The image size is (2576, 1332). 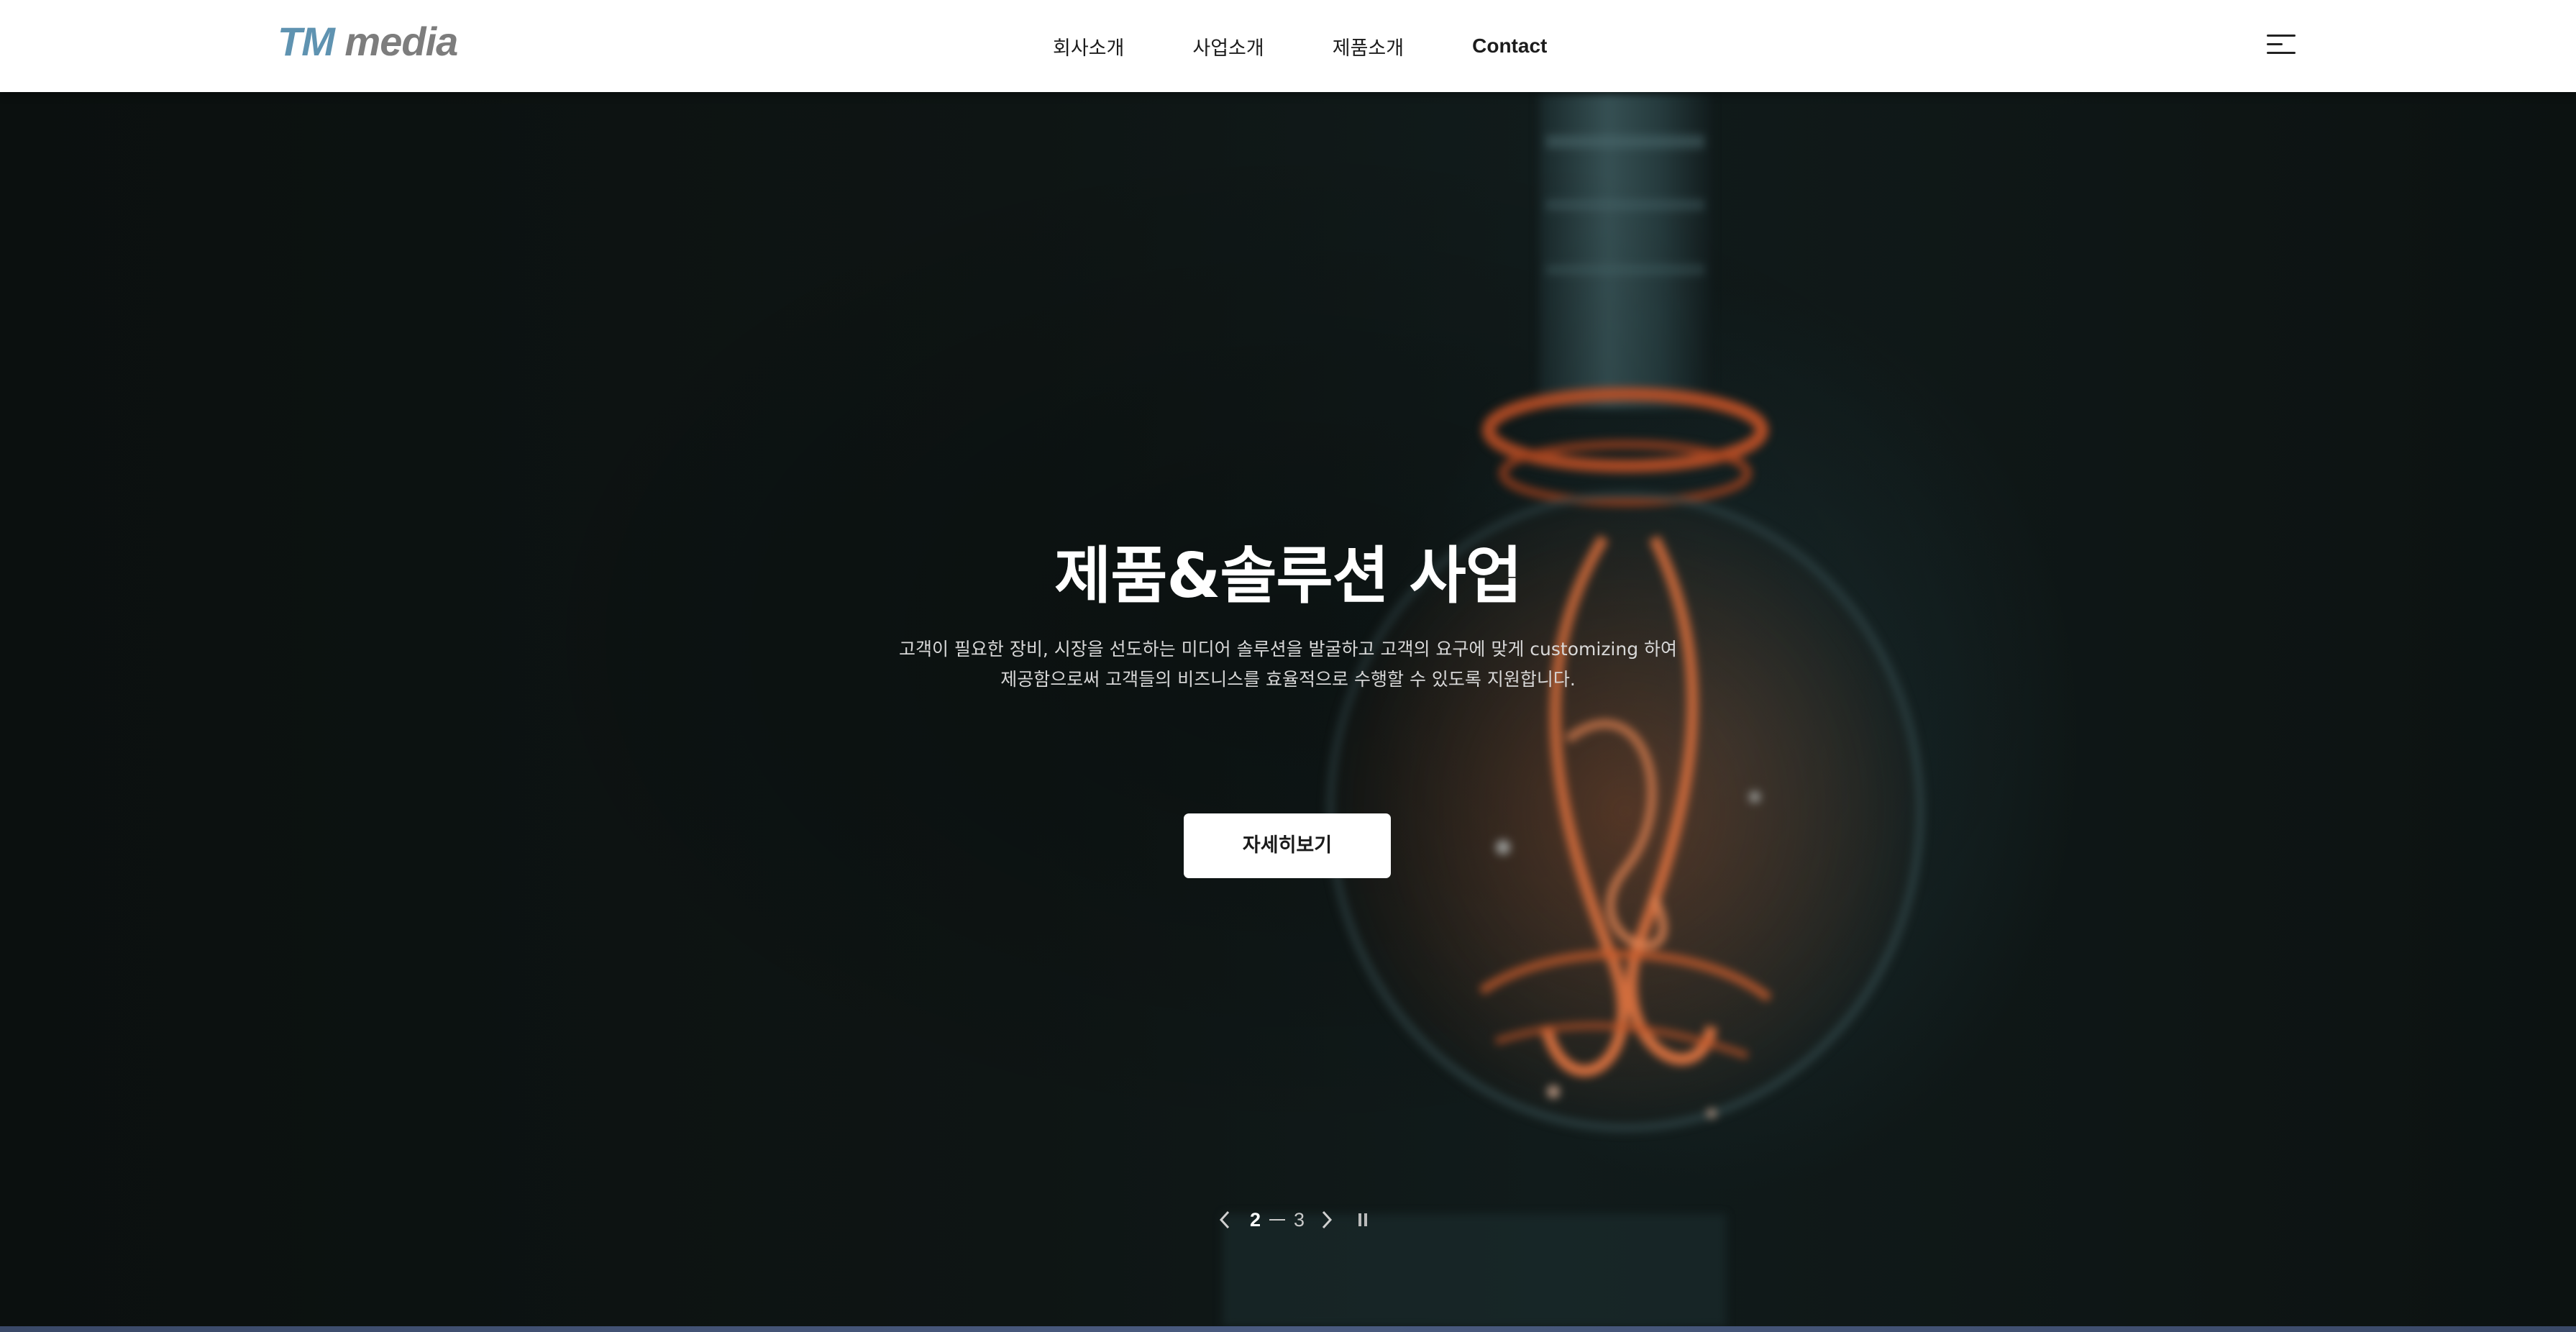 I want to click on hamburger-menu-icon, so click(x=2282, y=45).